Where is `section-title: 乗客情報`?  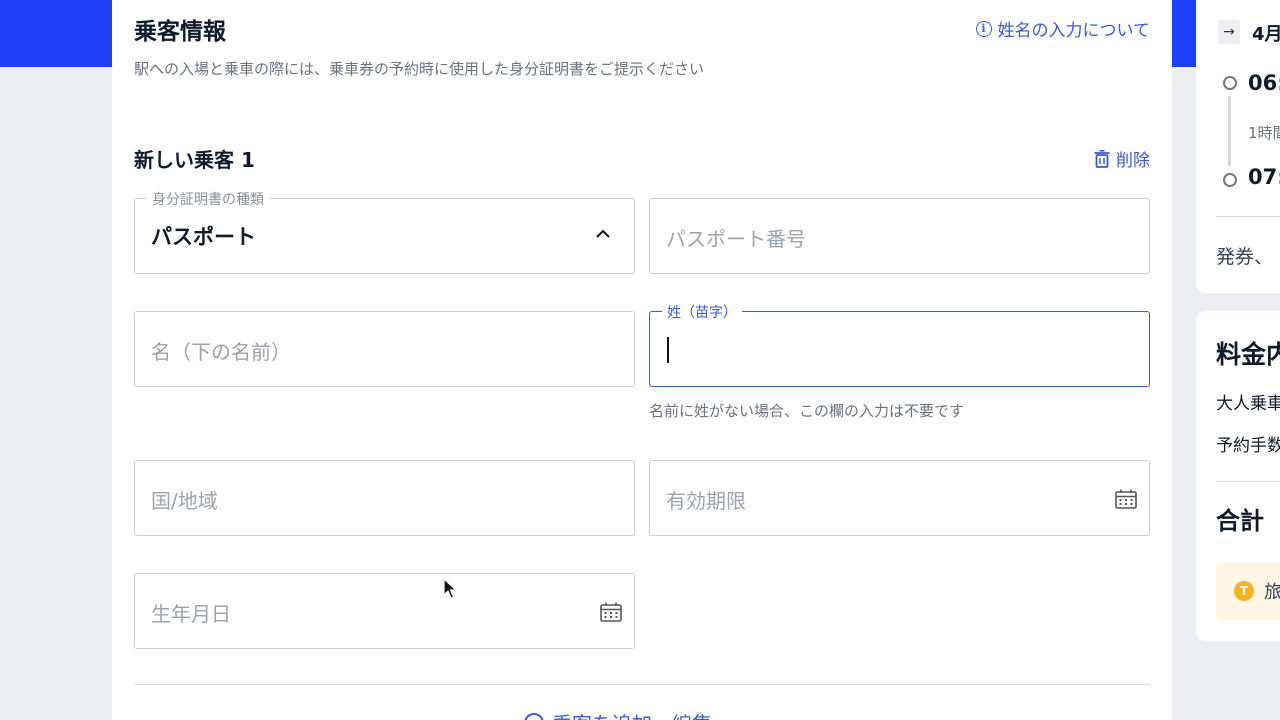
section-title: 乗客情報 is located at coordinates (180, 32).